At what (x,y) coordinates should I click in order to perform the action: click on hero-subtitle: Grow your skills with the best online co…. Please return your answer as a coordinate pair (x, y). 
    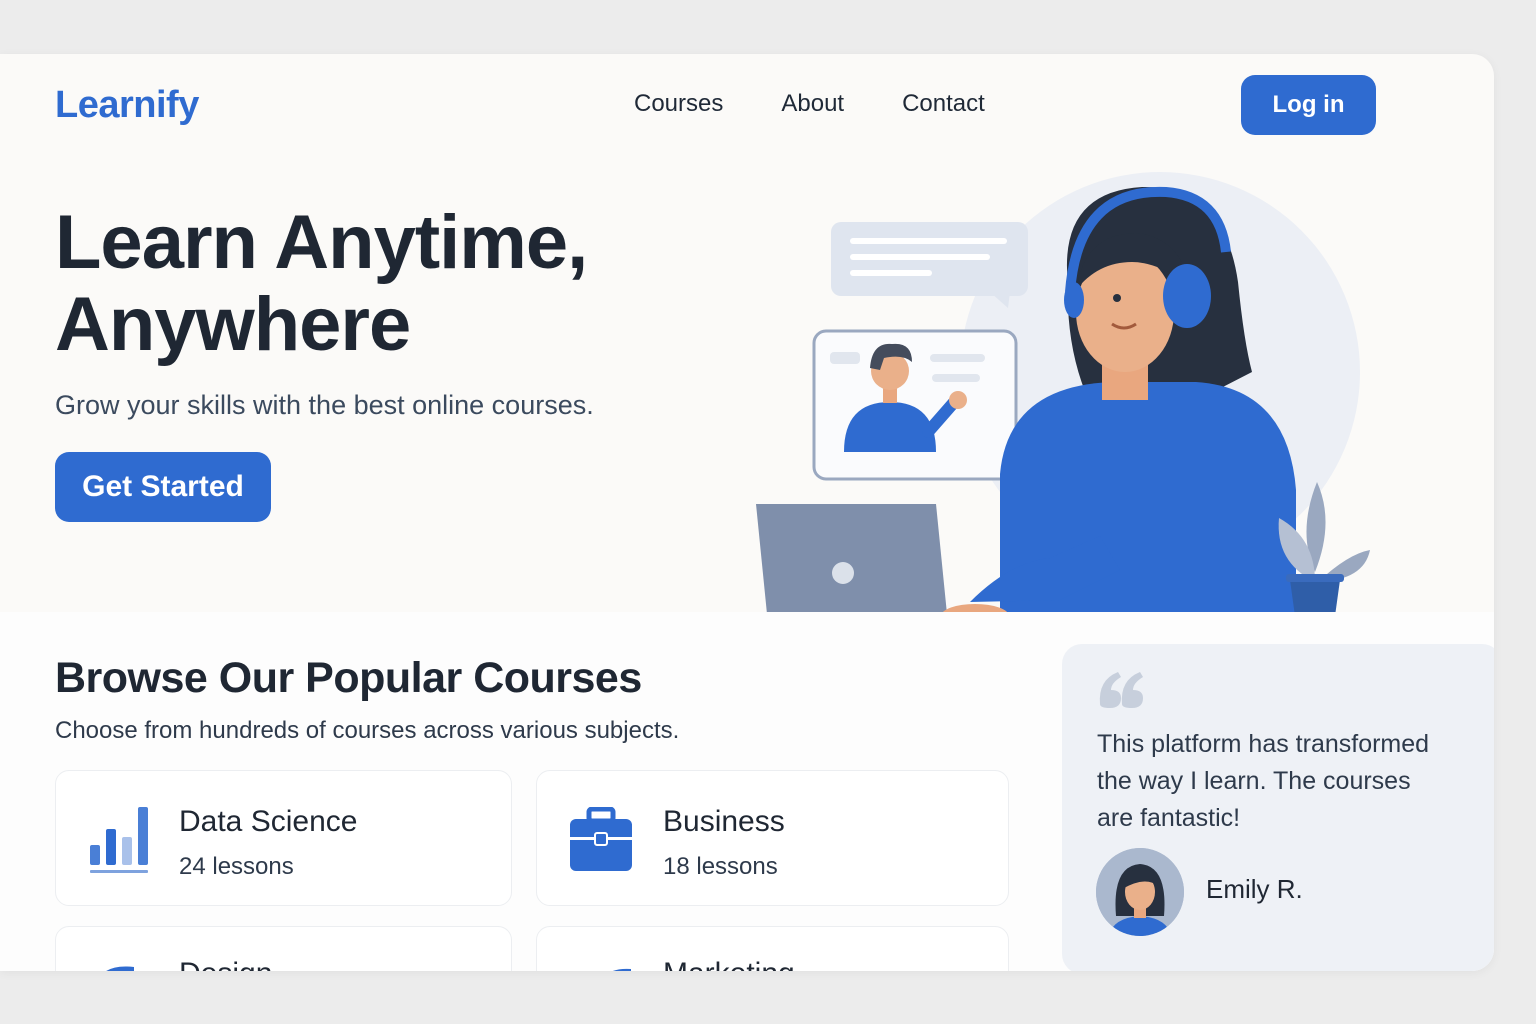
    Looking at the image, I should click on (324, 405).